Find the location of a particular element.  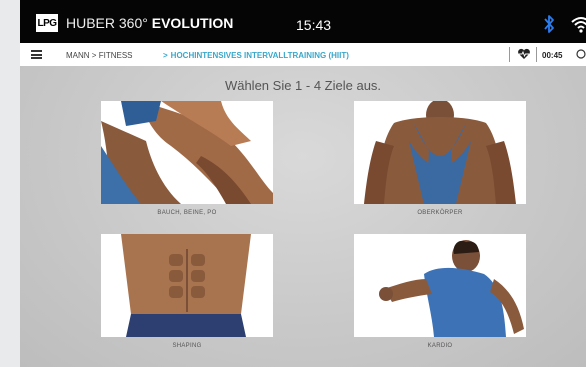

goal-tile-shaping: SHAPING is located at coordinates (187, 291).